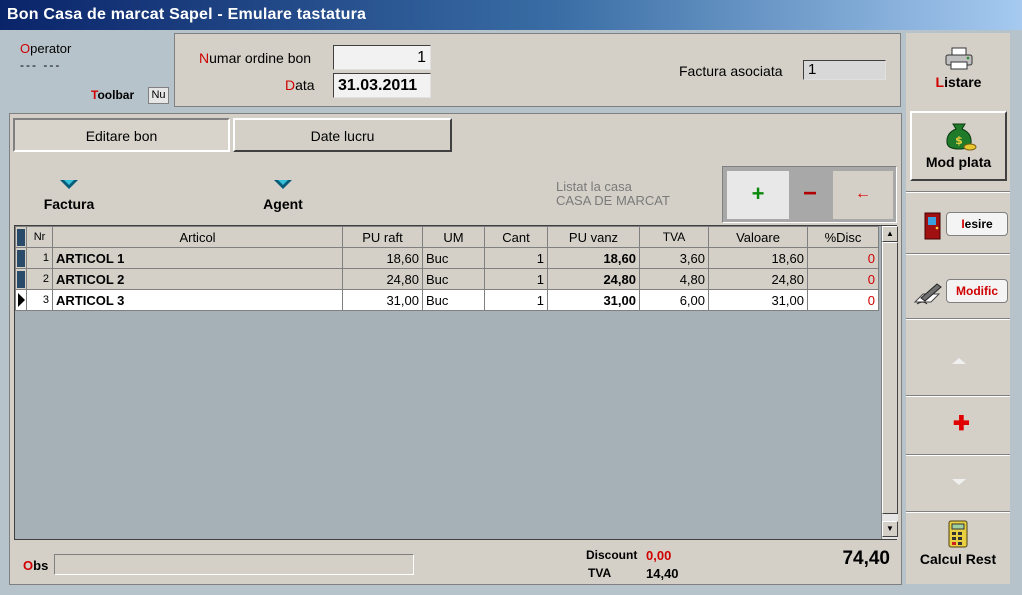 The width and height of the screenshot is (1022, 595). What do you see at coordinates (958, 67) in the screenshot?
I see `listare-button: Listare` at bounding box center [958, 67].